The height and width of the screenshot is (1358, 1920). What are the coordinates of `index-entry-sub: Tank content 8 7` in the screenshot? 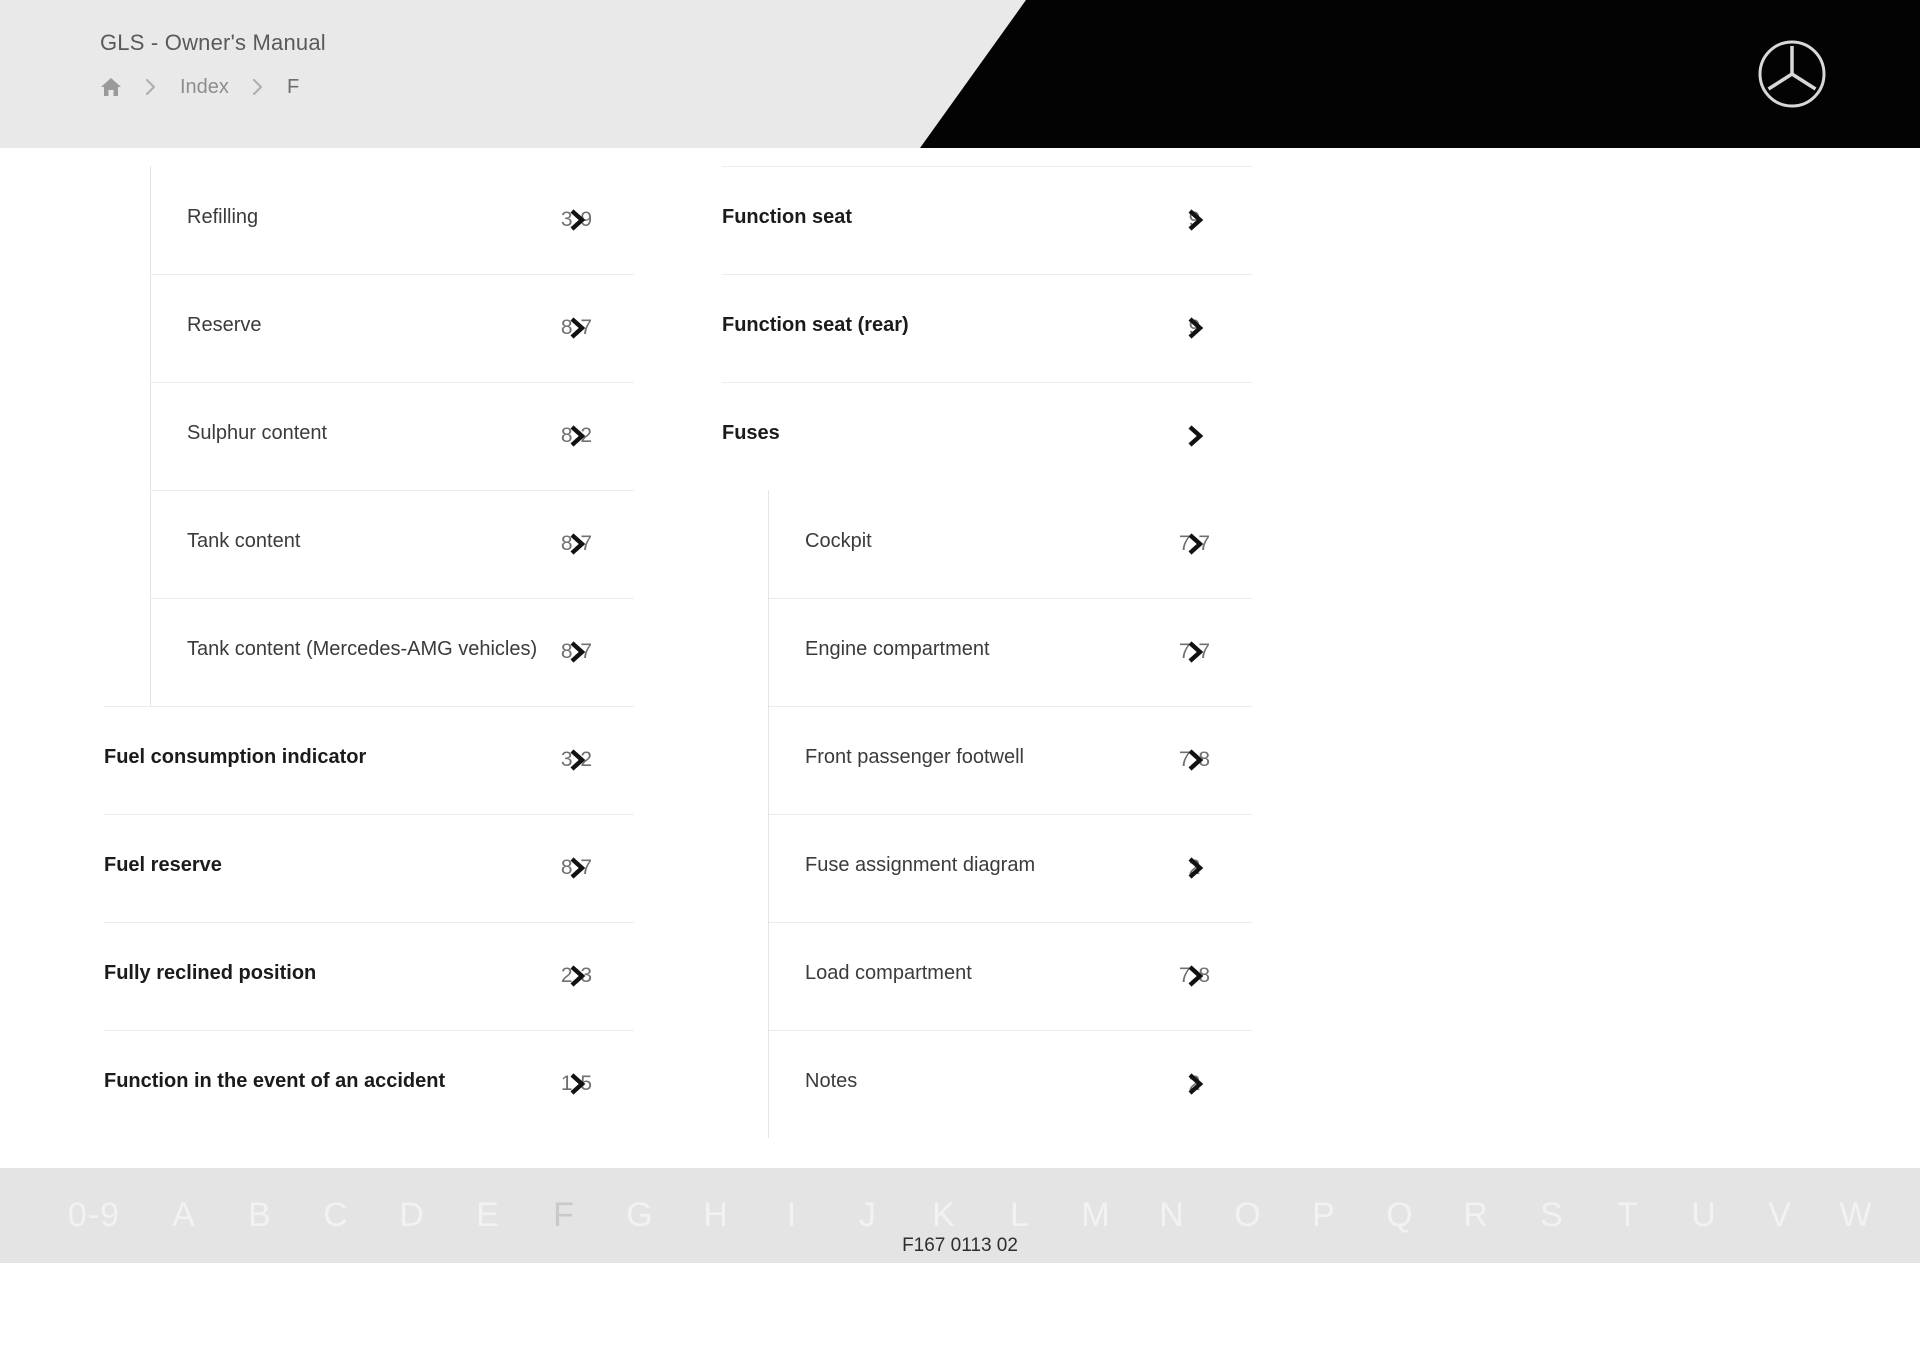 It's located at (392, 544).